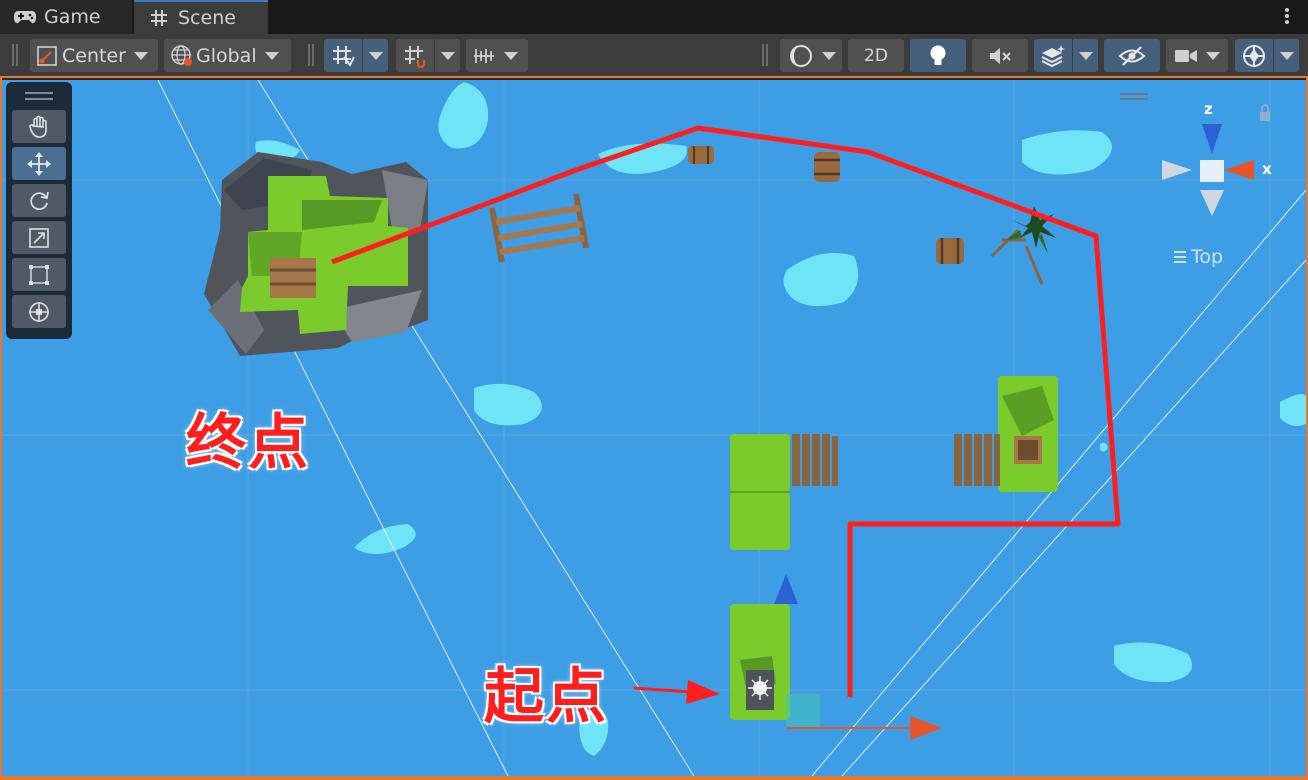  I want to click on space-global-dropdown: Global, so click(227, 55).